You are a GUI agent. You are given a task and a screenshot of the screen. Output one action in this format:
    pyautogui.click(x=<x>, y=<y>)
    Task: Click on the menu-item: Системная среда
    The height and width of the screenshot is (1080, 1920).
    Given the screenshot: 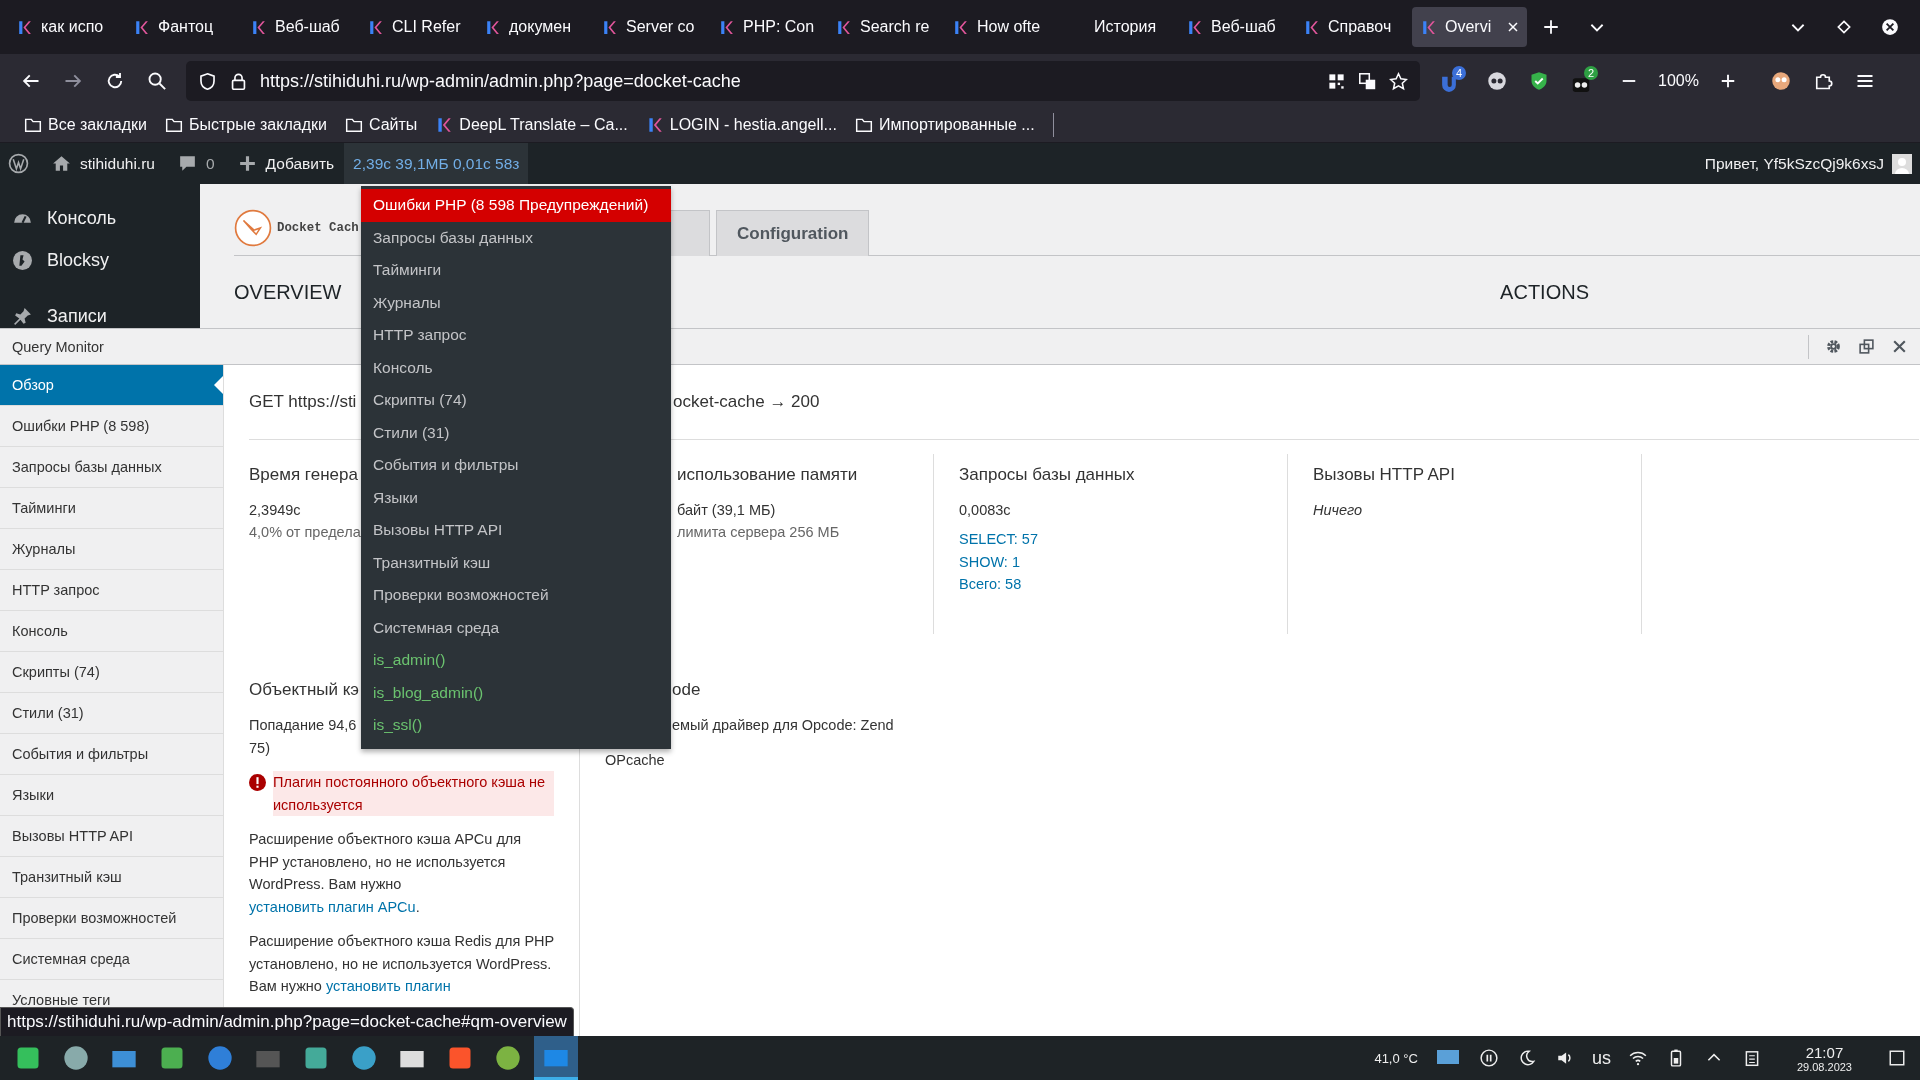 What is the action you would take?
    pyautogui.click(x=516, y=627)
    